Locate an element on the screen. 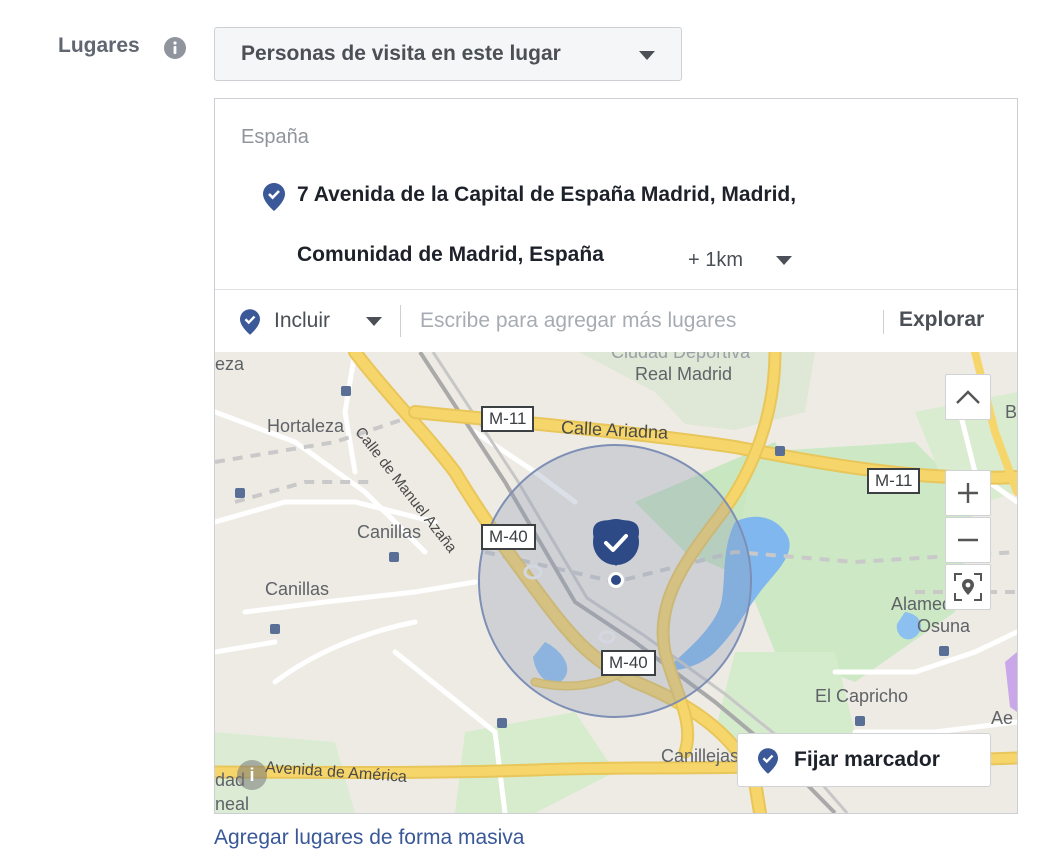 This screenshot has width=1040, height=862. zoom-out-button is located at coordinates (968, 540).